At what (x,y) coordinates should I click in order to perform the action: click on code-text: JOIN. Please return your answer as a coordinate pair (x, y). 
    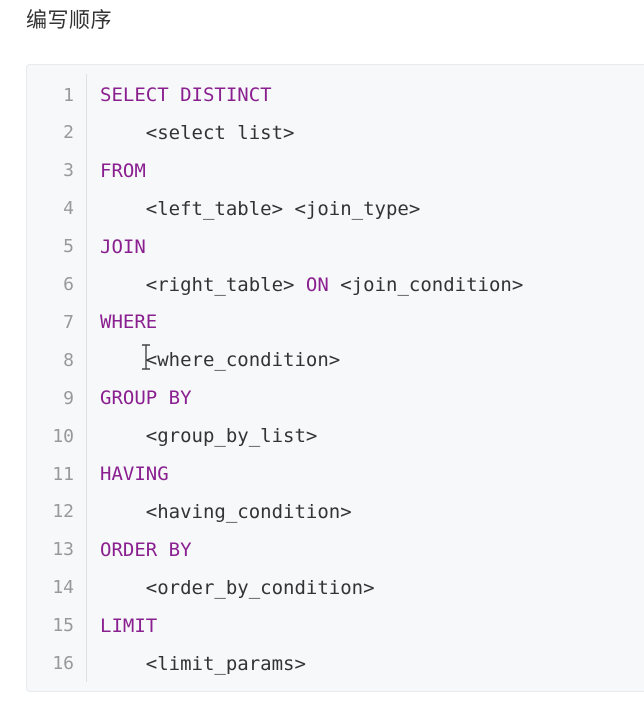
    Looking at the image, I should click on (123, 247).